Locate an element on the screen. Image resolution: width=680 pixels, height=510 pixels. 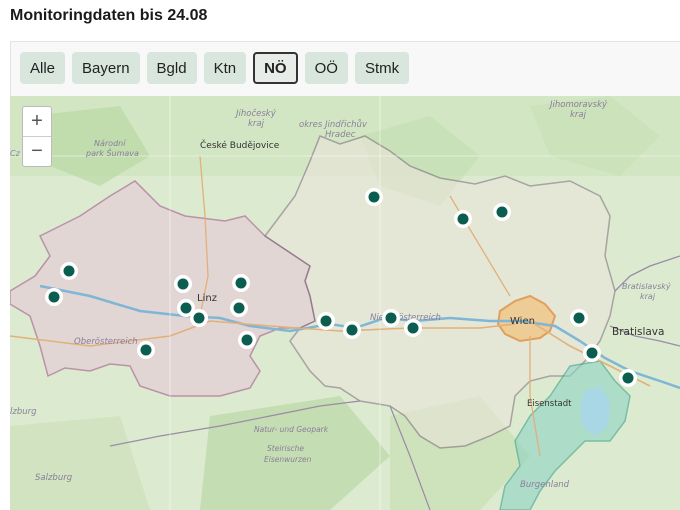
map-label-okres: okres Jindřichův is located at coordinates (333, 124).